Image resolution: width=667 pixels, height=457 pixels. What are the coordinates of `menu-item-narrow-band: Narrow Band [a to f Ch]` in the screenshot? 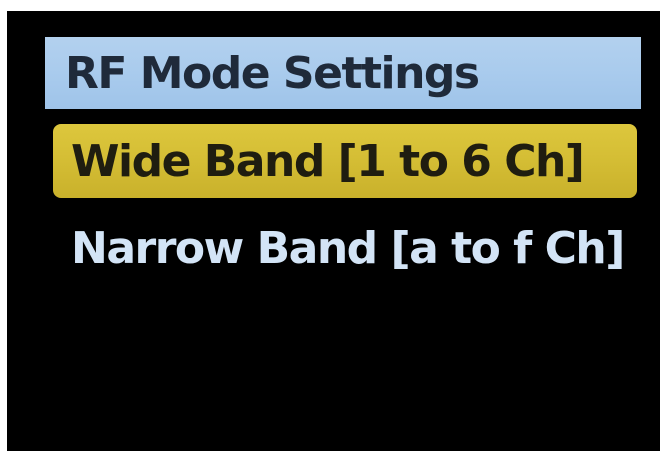 It's located at (345, 248).